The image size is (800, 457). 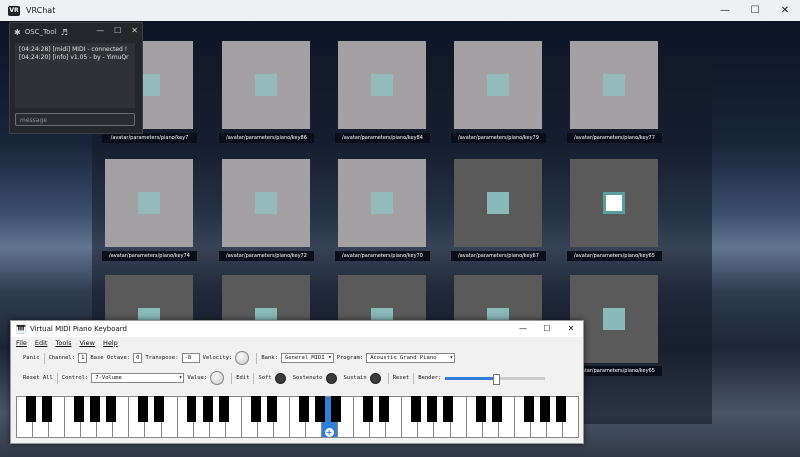 What do you see at coordinates (217, 378) in the screenshot?
I see `value-knob` at bounding box center [217, 378].